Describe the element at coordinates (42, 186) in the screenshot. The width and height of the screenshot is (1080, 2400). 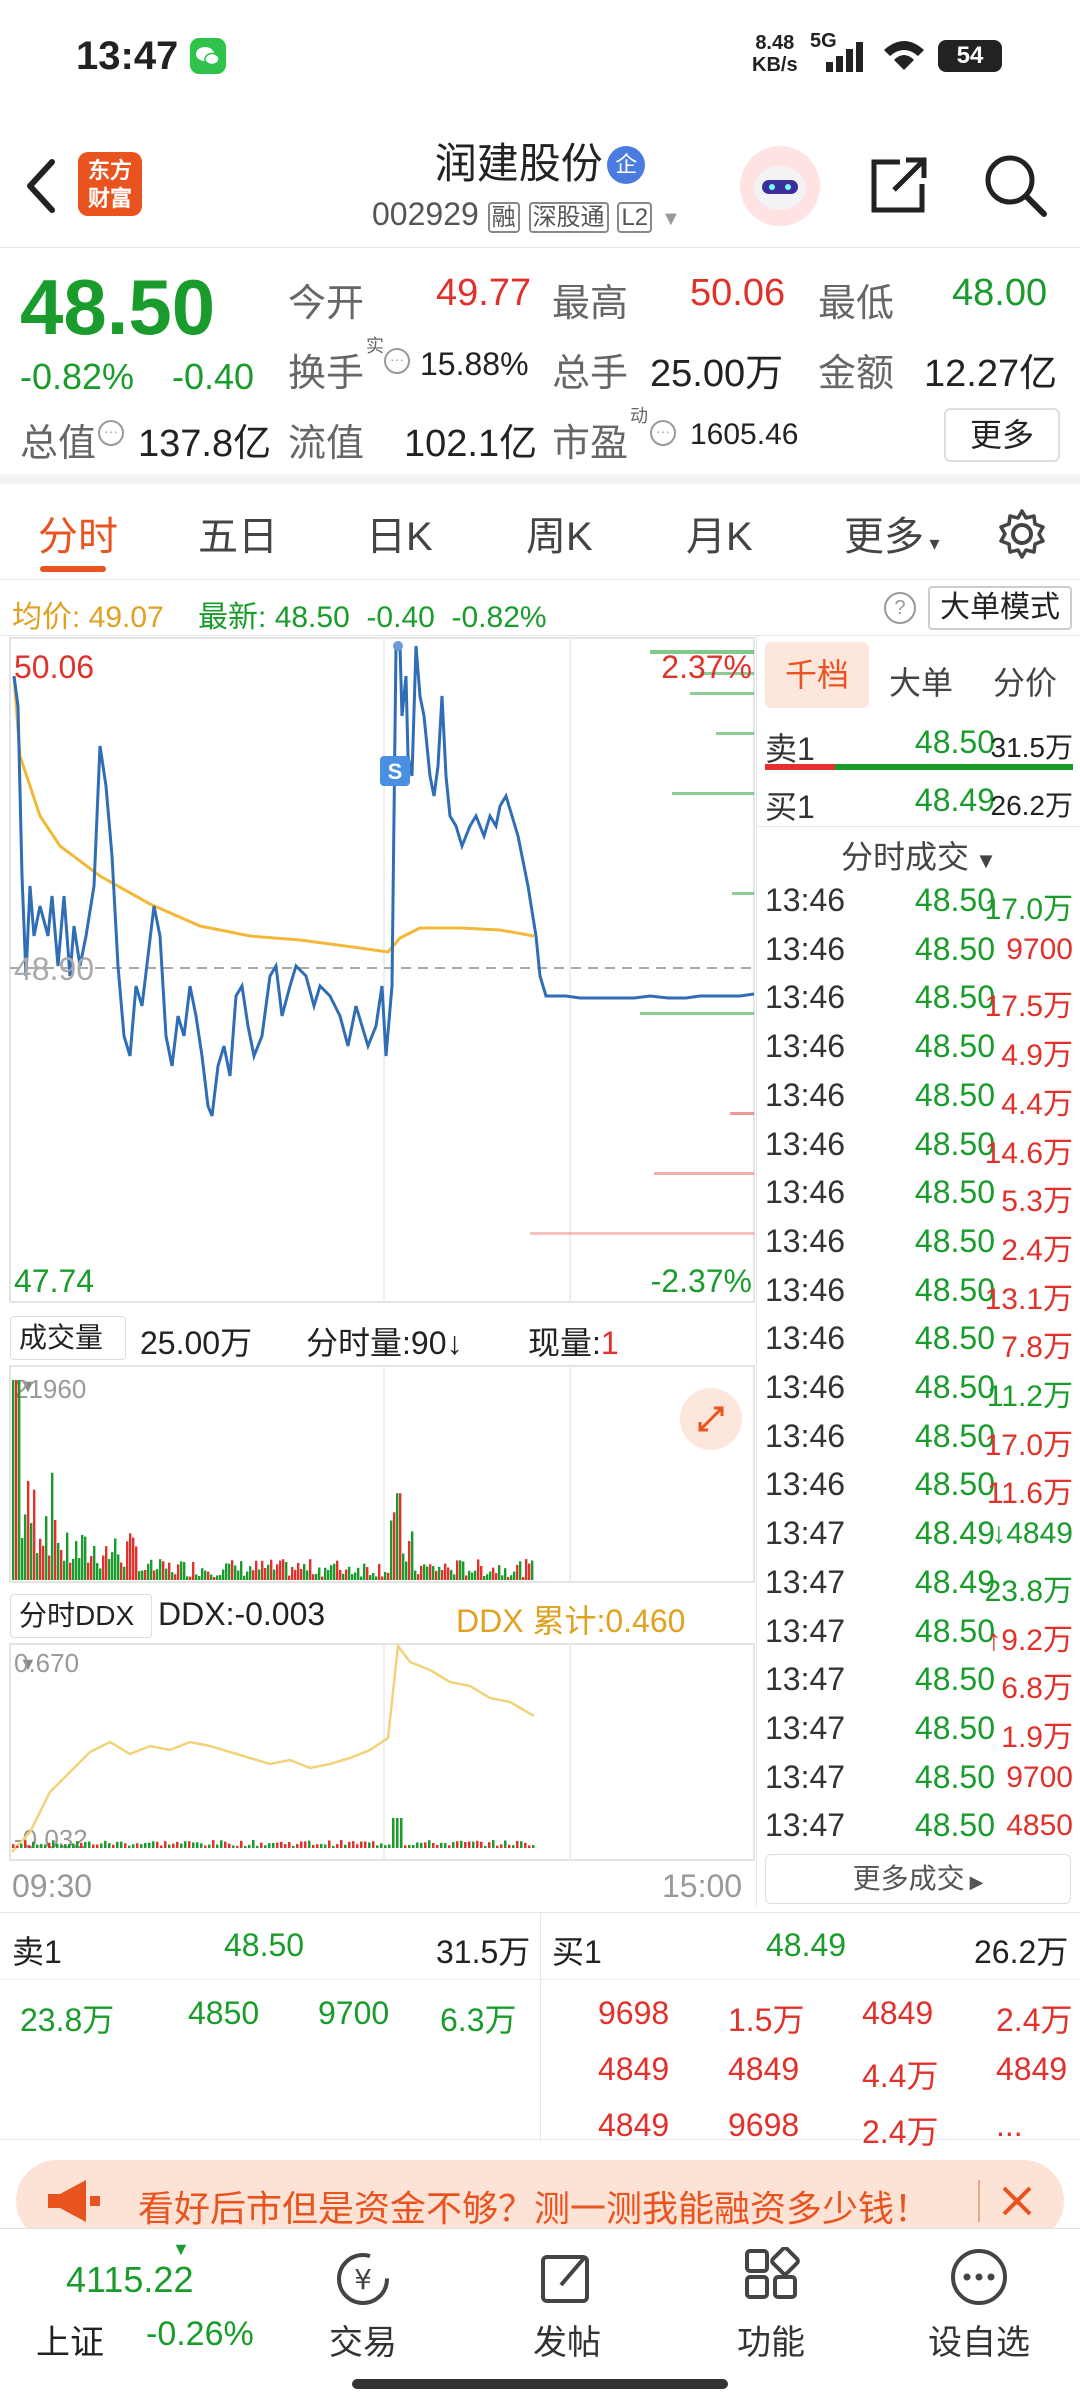
I see `back-icon` at that location.